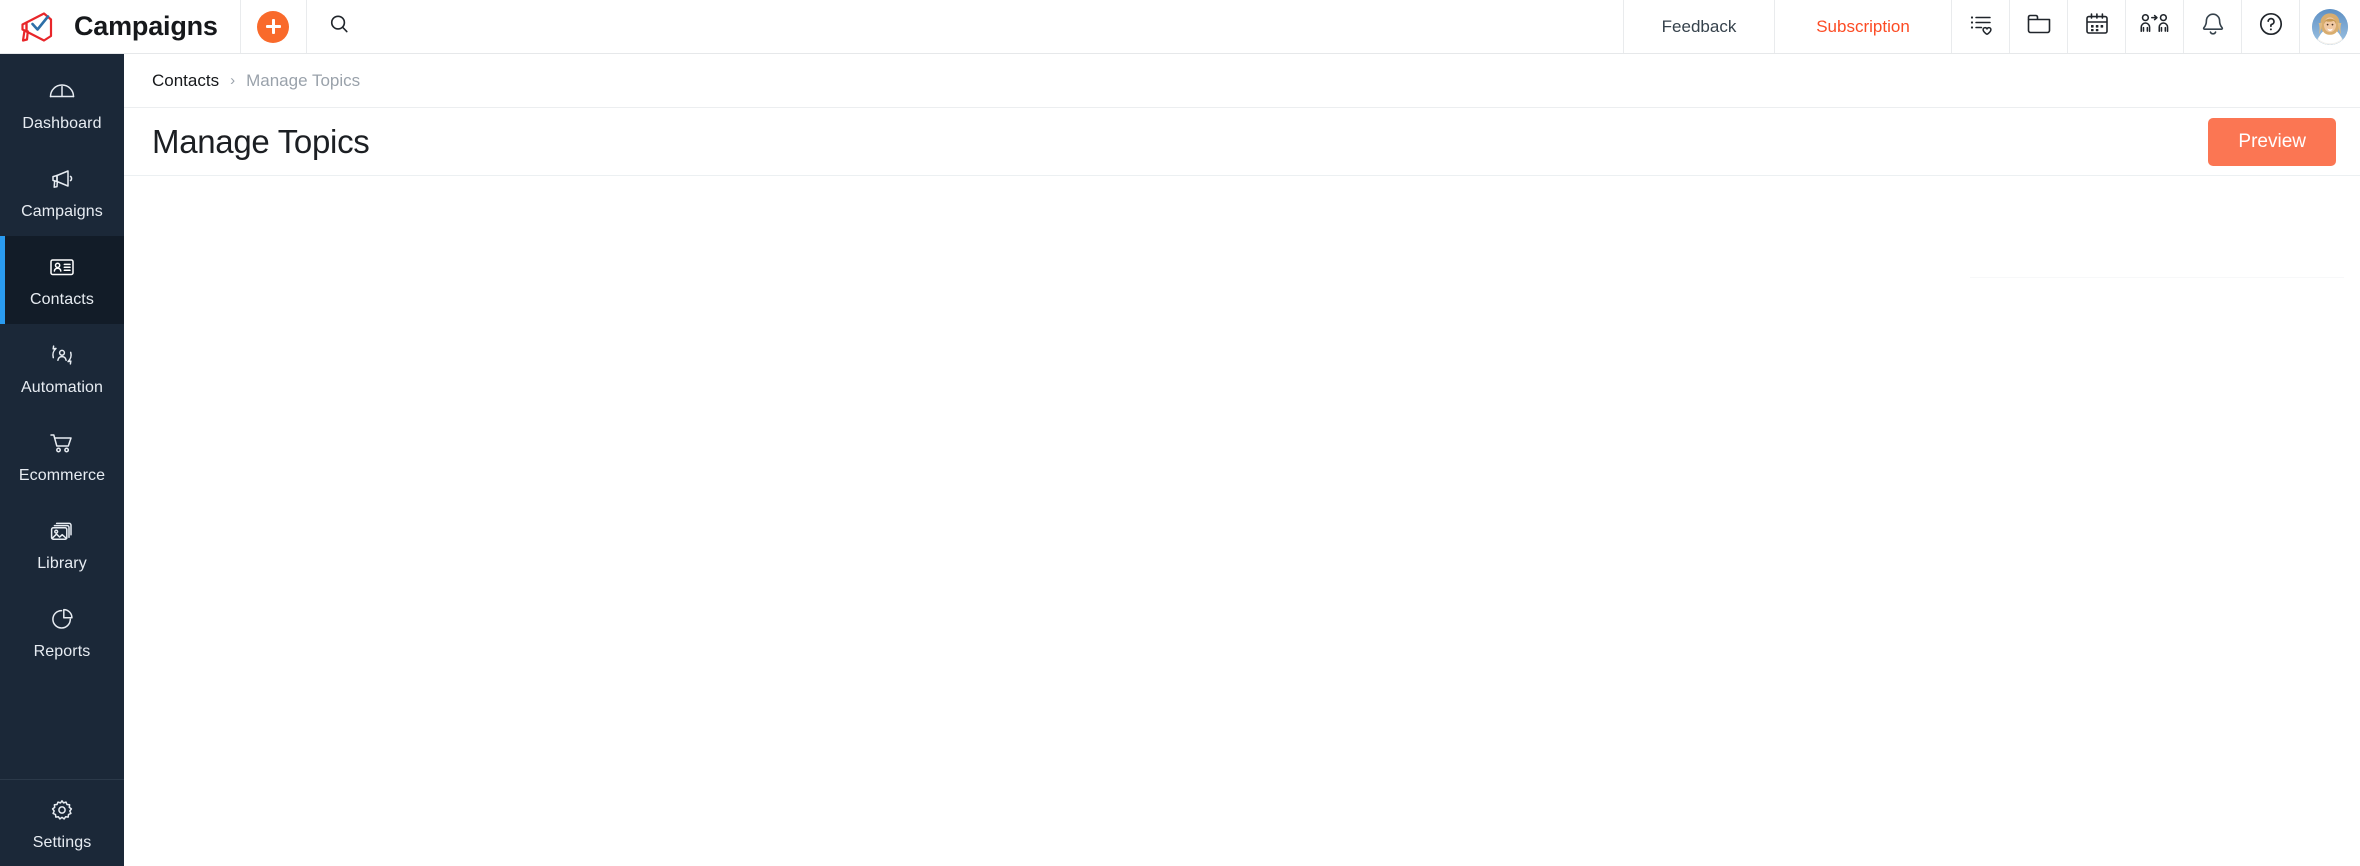  I want to click on pie-chart-icon, so click(62, 619).